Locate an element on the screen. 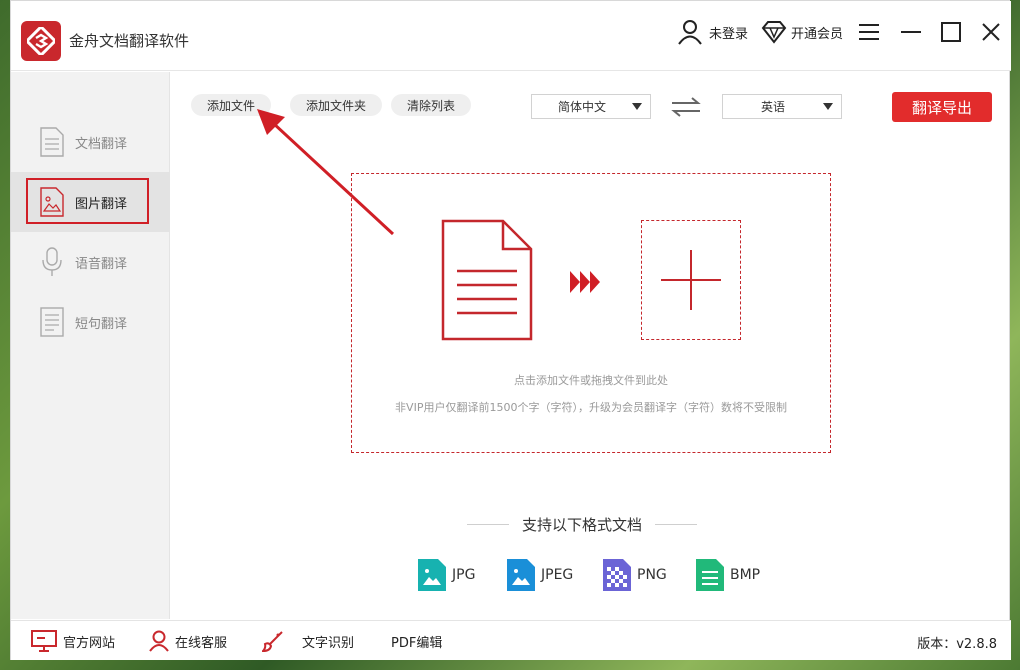 The width and height of the screenshot is (1020, 670). official-website-link: 官方网站 is located at coordinates (73, 641).